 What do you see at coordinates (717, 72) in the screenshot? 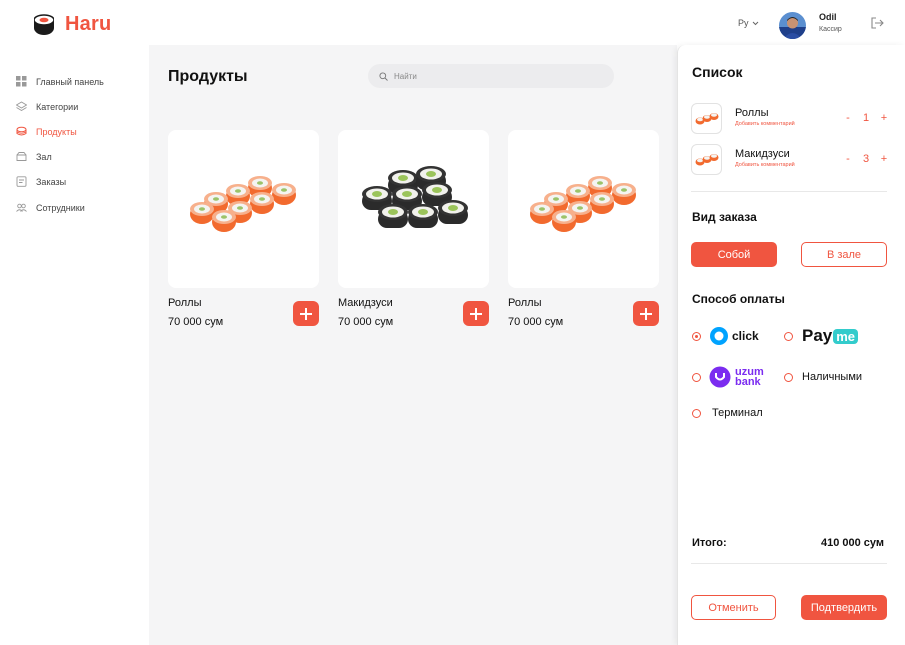
I see `panel-title: Список` at bounding box center [717, 72].